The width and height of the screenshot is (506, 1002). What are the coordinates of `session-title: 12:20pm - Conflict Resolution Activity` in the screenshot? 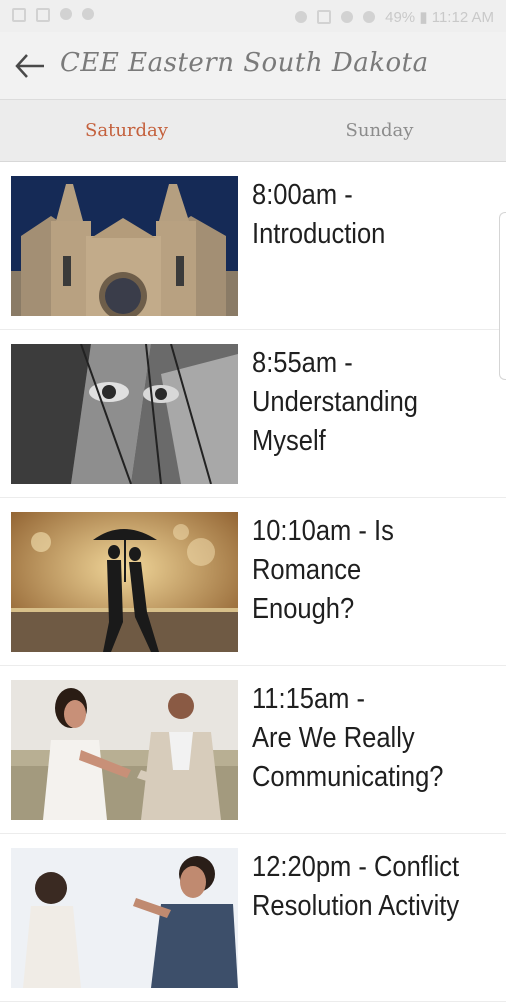 It's located at (356, 886).